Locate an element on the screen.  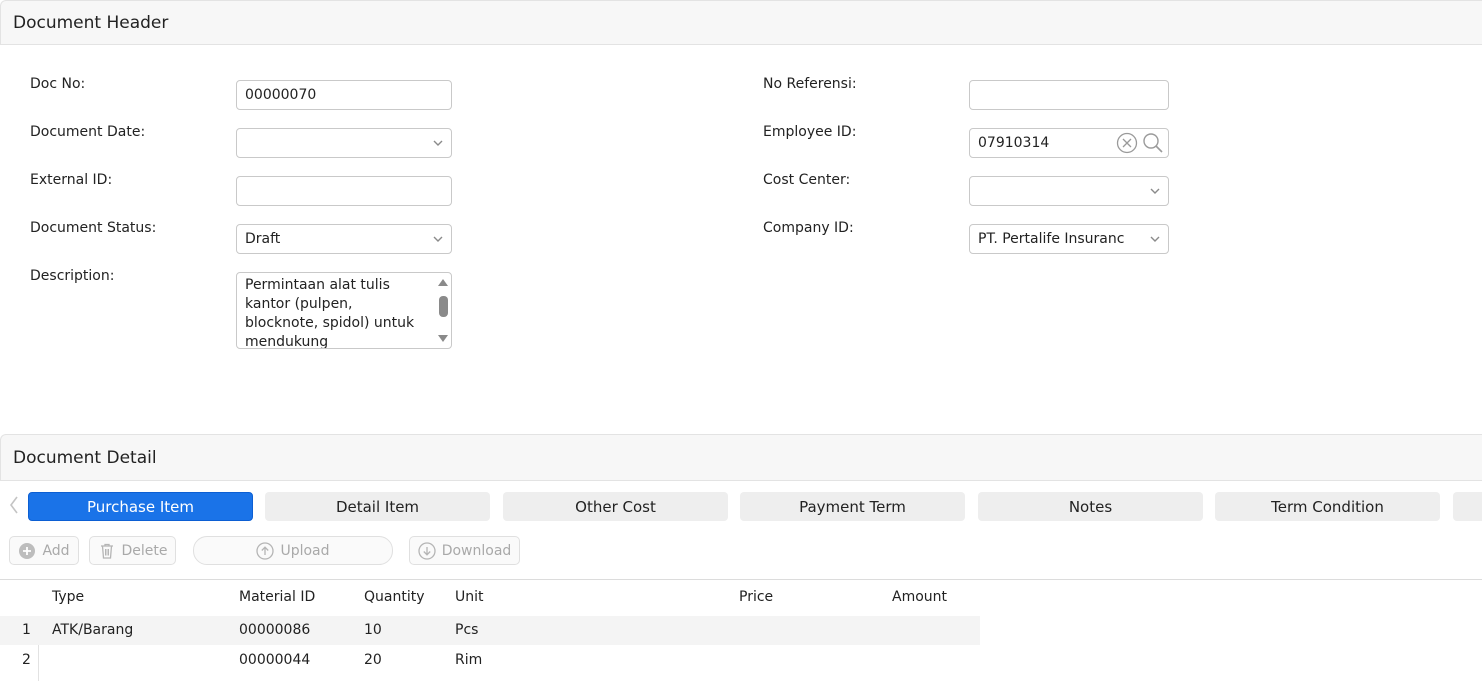
download-icon is located at coordinates (427, 550).